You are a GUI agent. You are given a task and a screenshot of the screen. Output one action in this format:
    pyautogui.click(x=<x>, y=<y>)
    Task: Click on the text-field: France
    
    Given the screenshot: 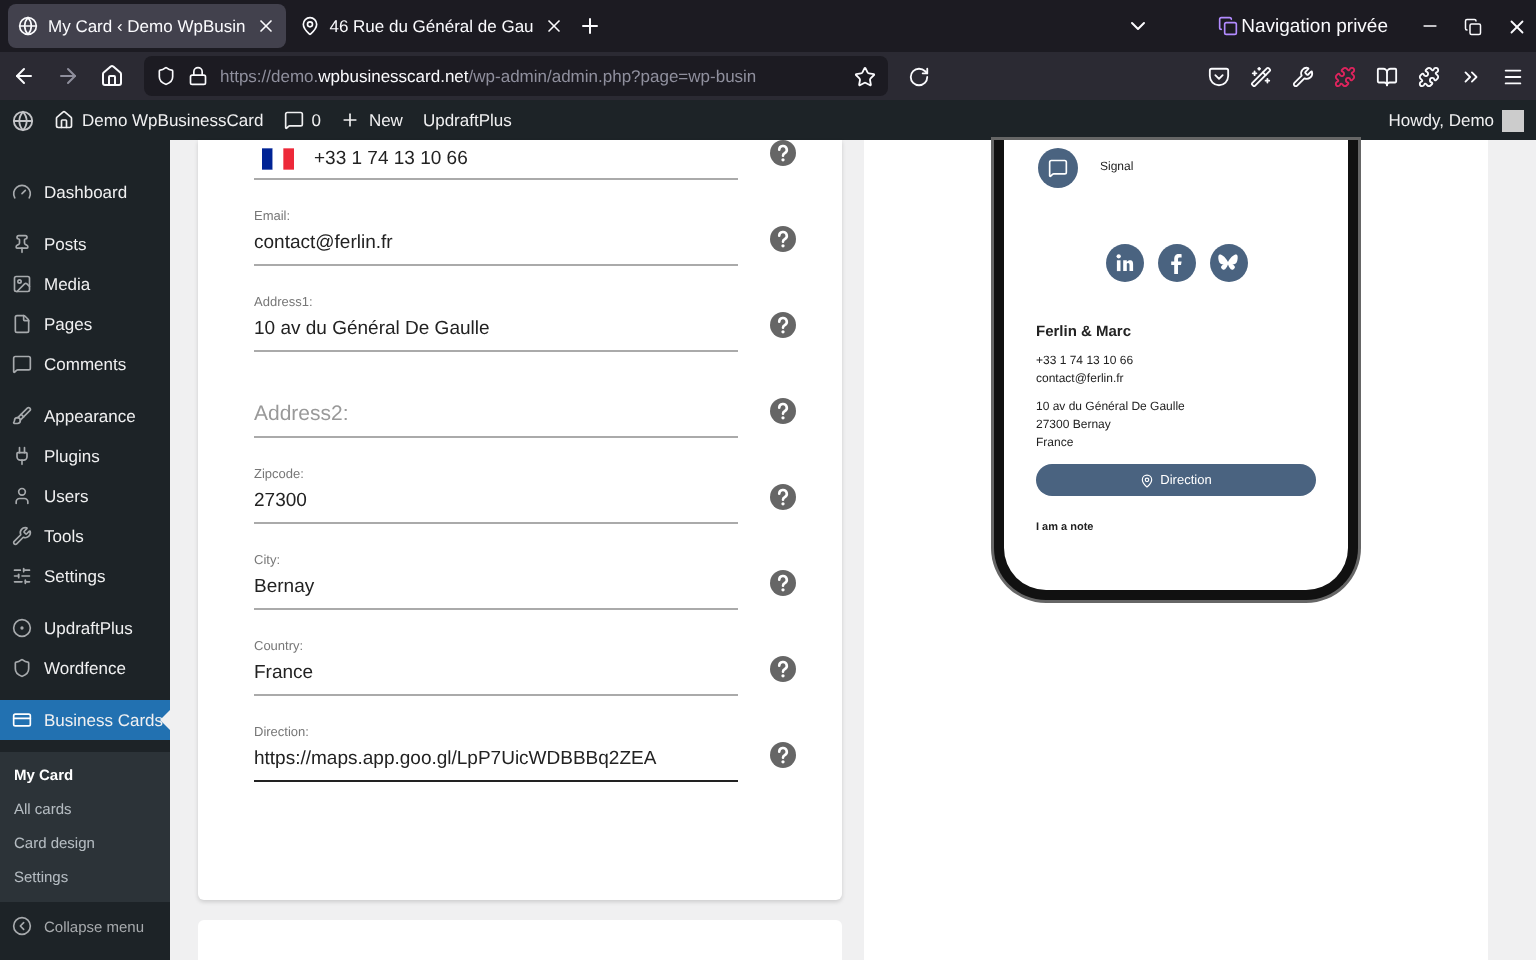 What is the action you would take?
    pyautogui.click(x=496, y=679)
    